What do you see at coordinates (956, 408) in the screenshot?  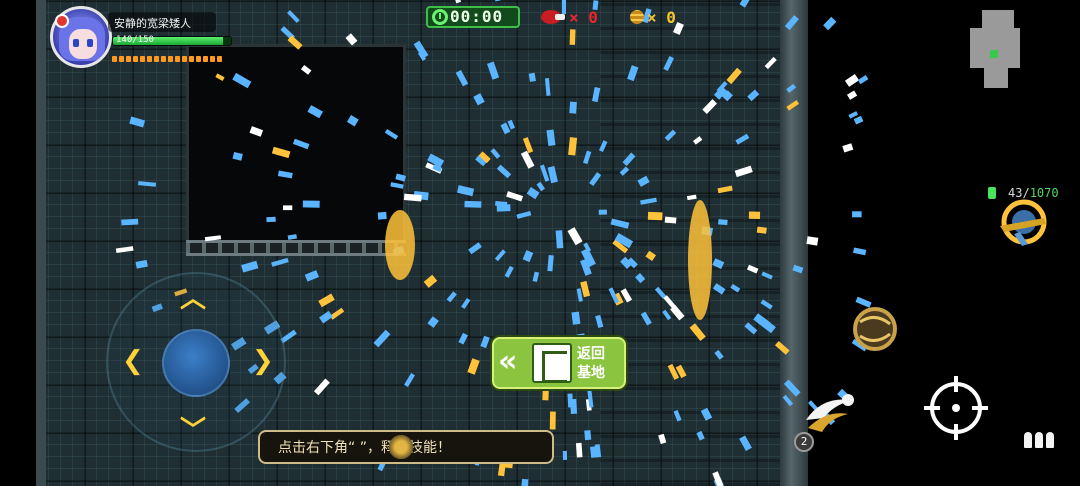 I see `crosshair-icon` at bounding box center [956, 408].